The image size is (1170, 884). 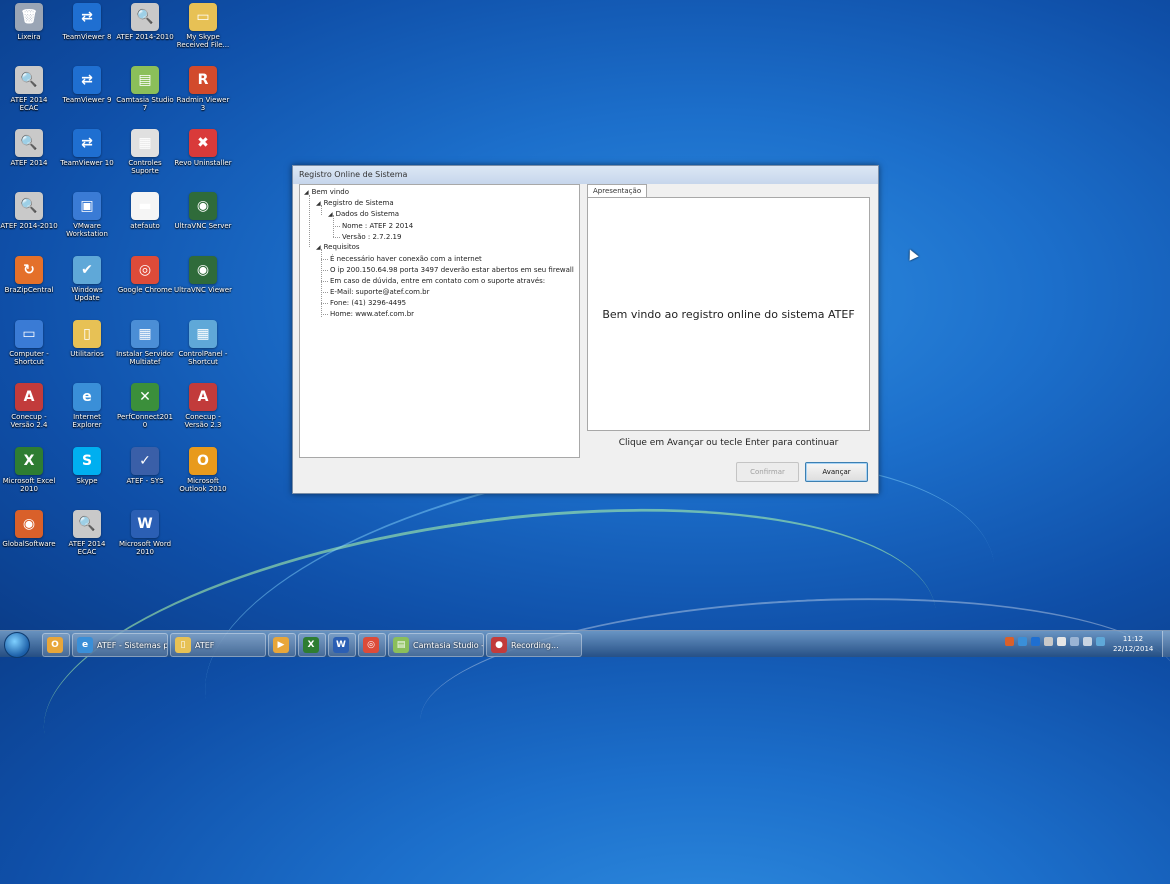 I want to click on desktop-icon: A Conecup - Versão 2.3, so click(x=203, y=406).